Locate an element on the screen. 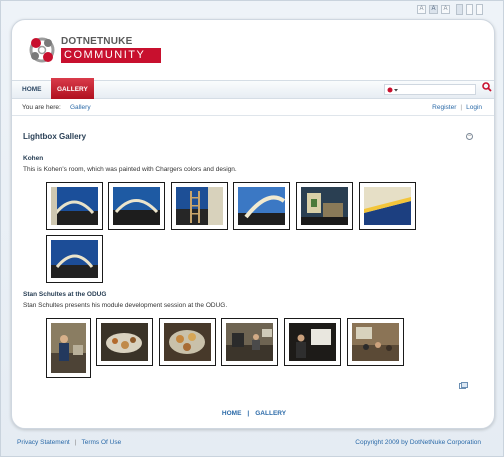  text-size-controls: A A A is located at coordinates (450, 9).